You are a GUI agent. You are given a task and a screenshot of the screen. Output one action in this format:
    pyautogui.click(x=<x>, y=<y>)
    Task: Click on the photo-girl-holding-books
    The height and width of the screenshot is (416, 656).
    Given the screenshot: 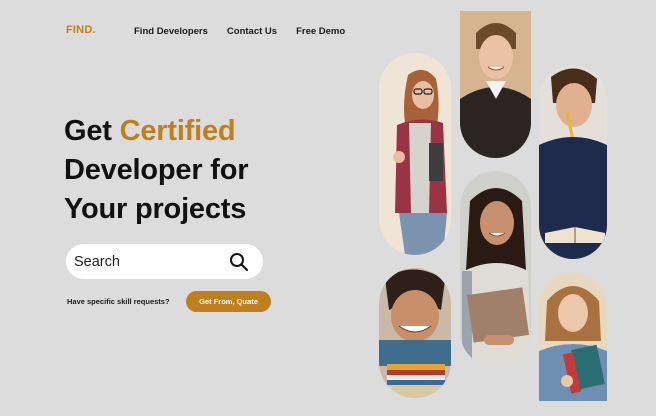 What is the action you would take?
    pyautogui.click(x=573, y=337)
    